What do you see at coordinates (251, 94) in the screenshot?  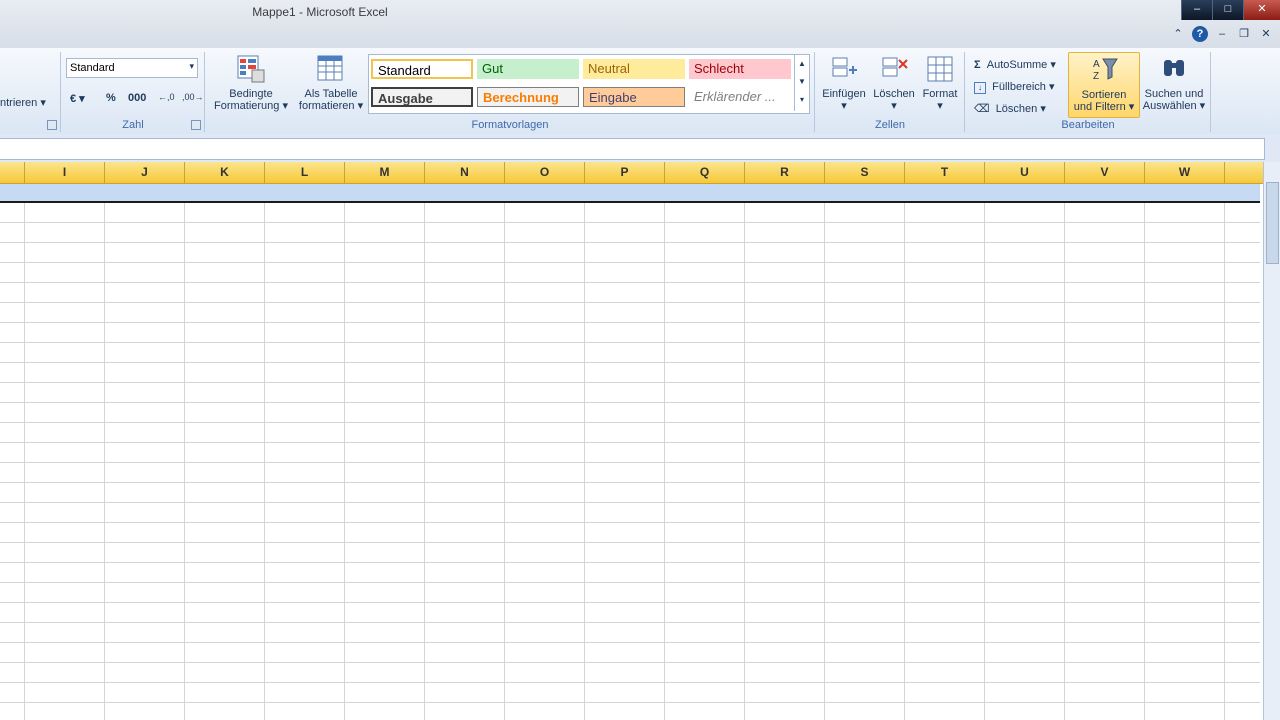 I see `conditional-formatting-label-1: Bedingte` at bounding box center [251, 94].